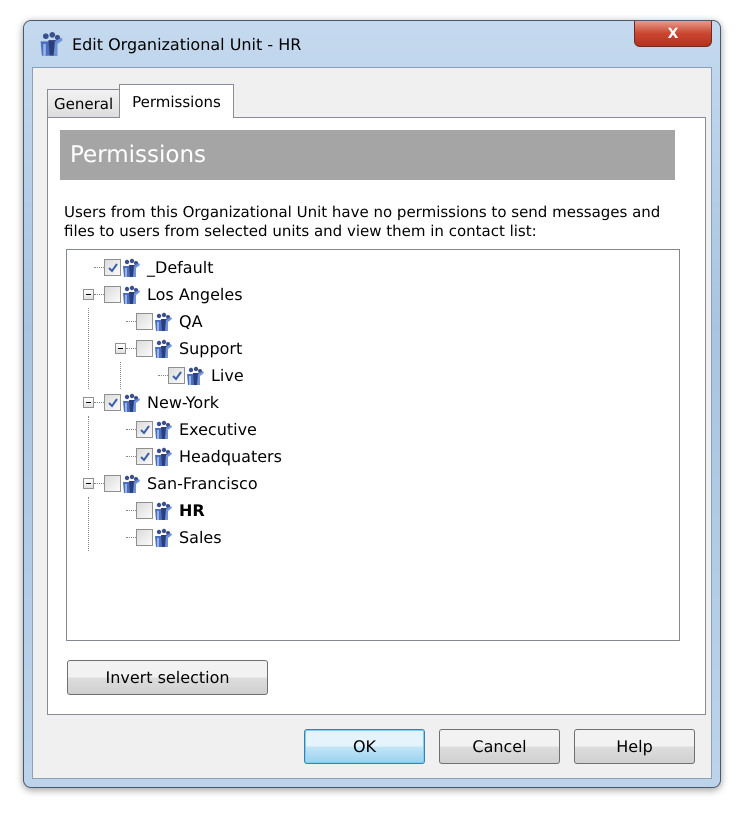  Describe the element at coordinates (218, 429) in the screenshot. I see `tree-item-label: Executive` at that location.